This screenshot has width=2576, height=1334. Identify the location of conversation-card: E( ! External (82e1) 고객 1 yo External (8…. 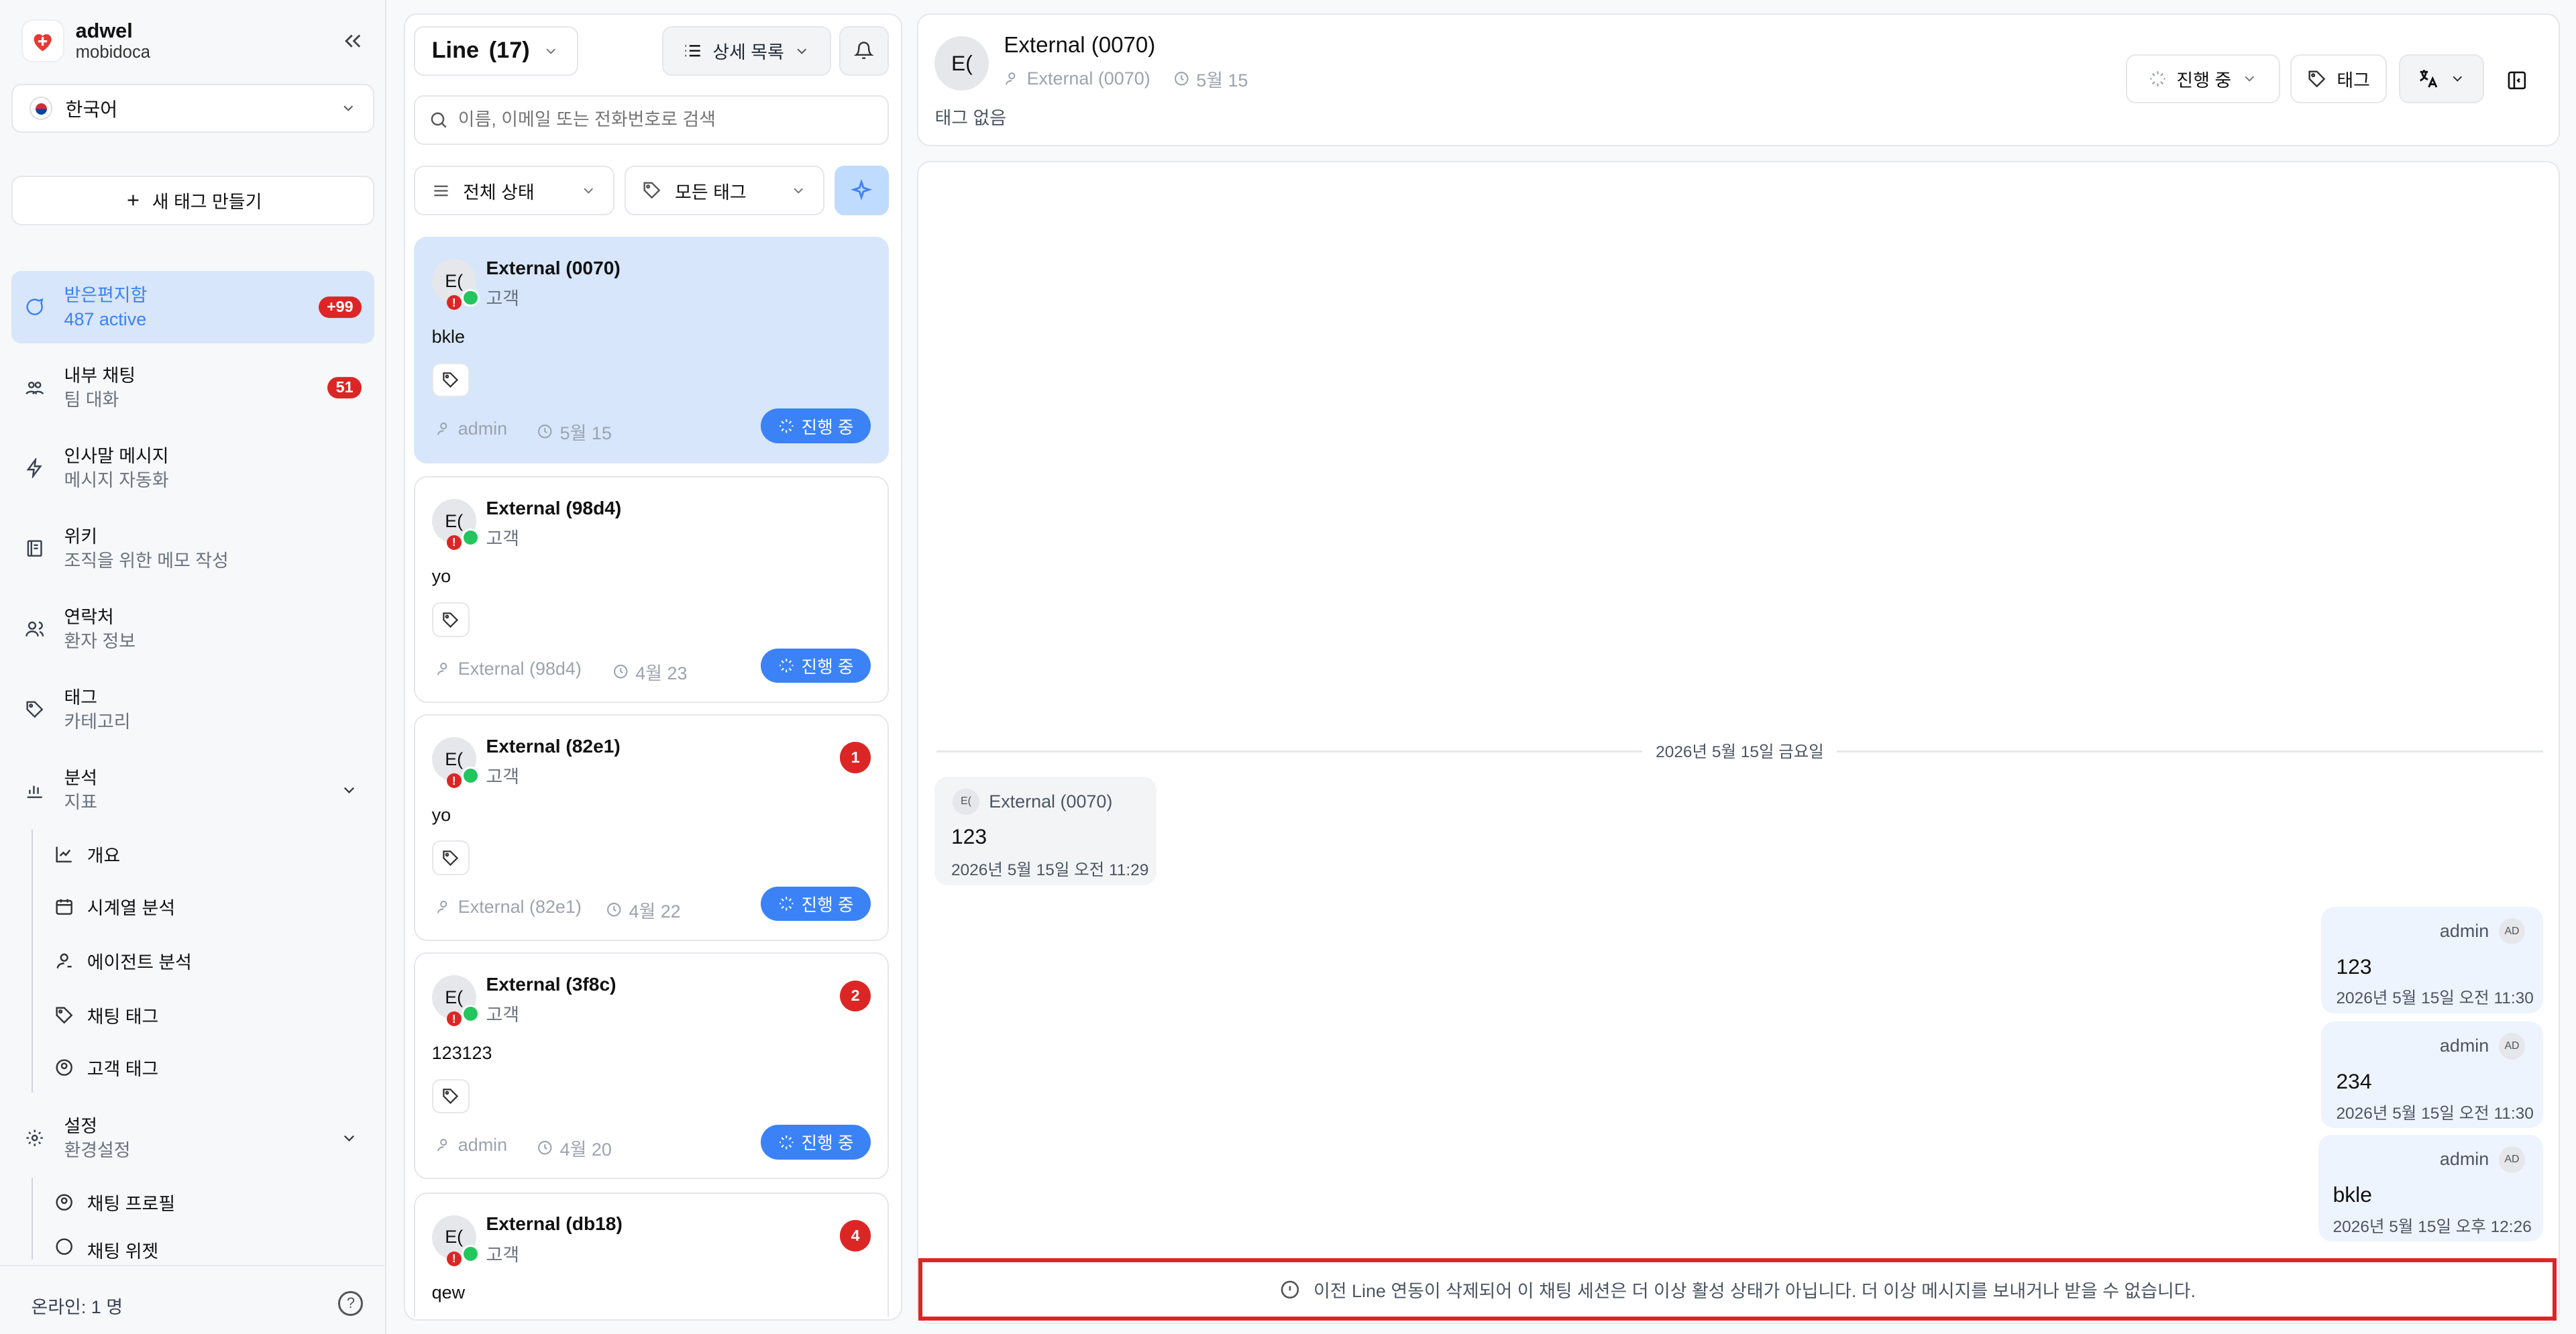
(651, 828).